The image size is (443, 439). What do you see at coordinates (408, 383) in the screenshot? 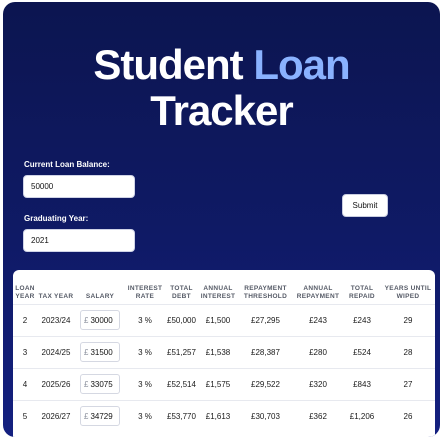
I see `years-until-wiped-cell: 27` at bounding box center [408, 383].